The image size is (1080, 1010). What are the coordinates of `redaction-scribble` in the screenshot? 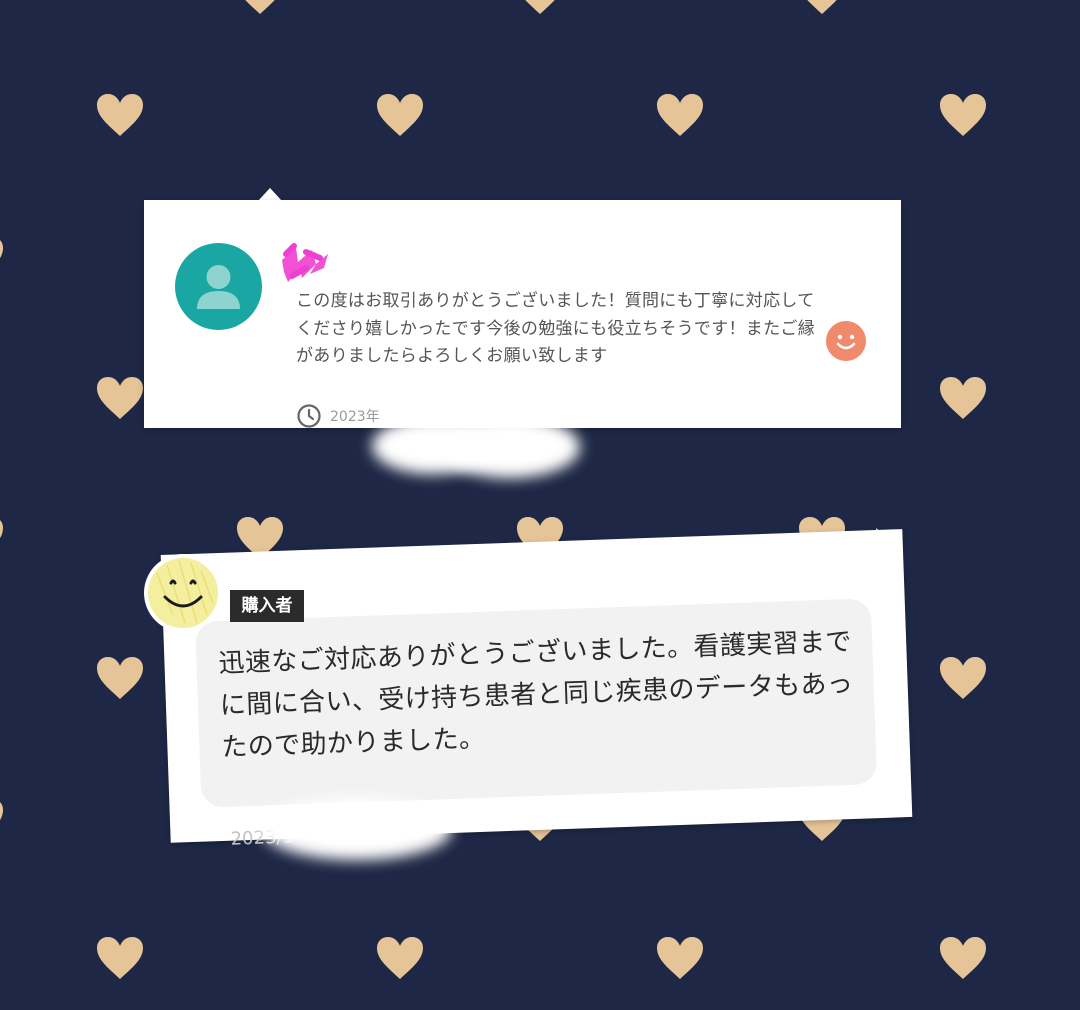 It's located at (305, 262).